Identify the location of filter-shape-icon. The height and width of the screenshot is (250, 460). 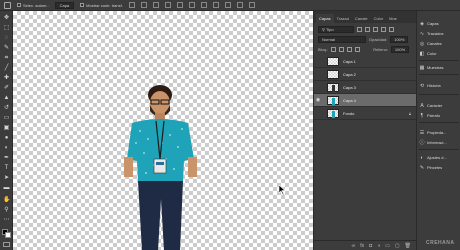
(383, 29).